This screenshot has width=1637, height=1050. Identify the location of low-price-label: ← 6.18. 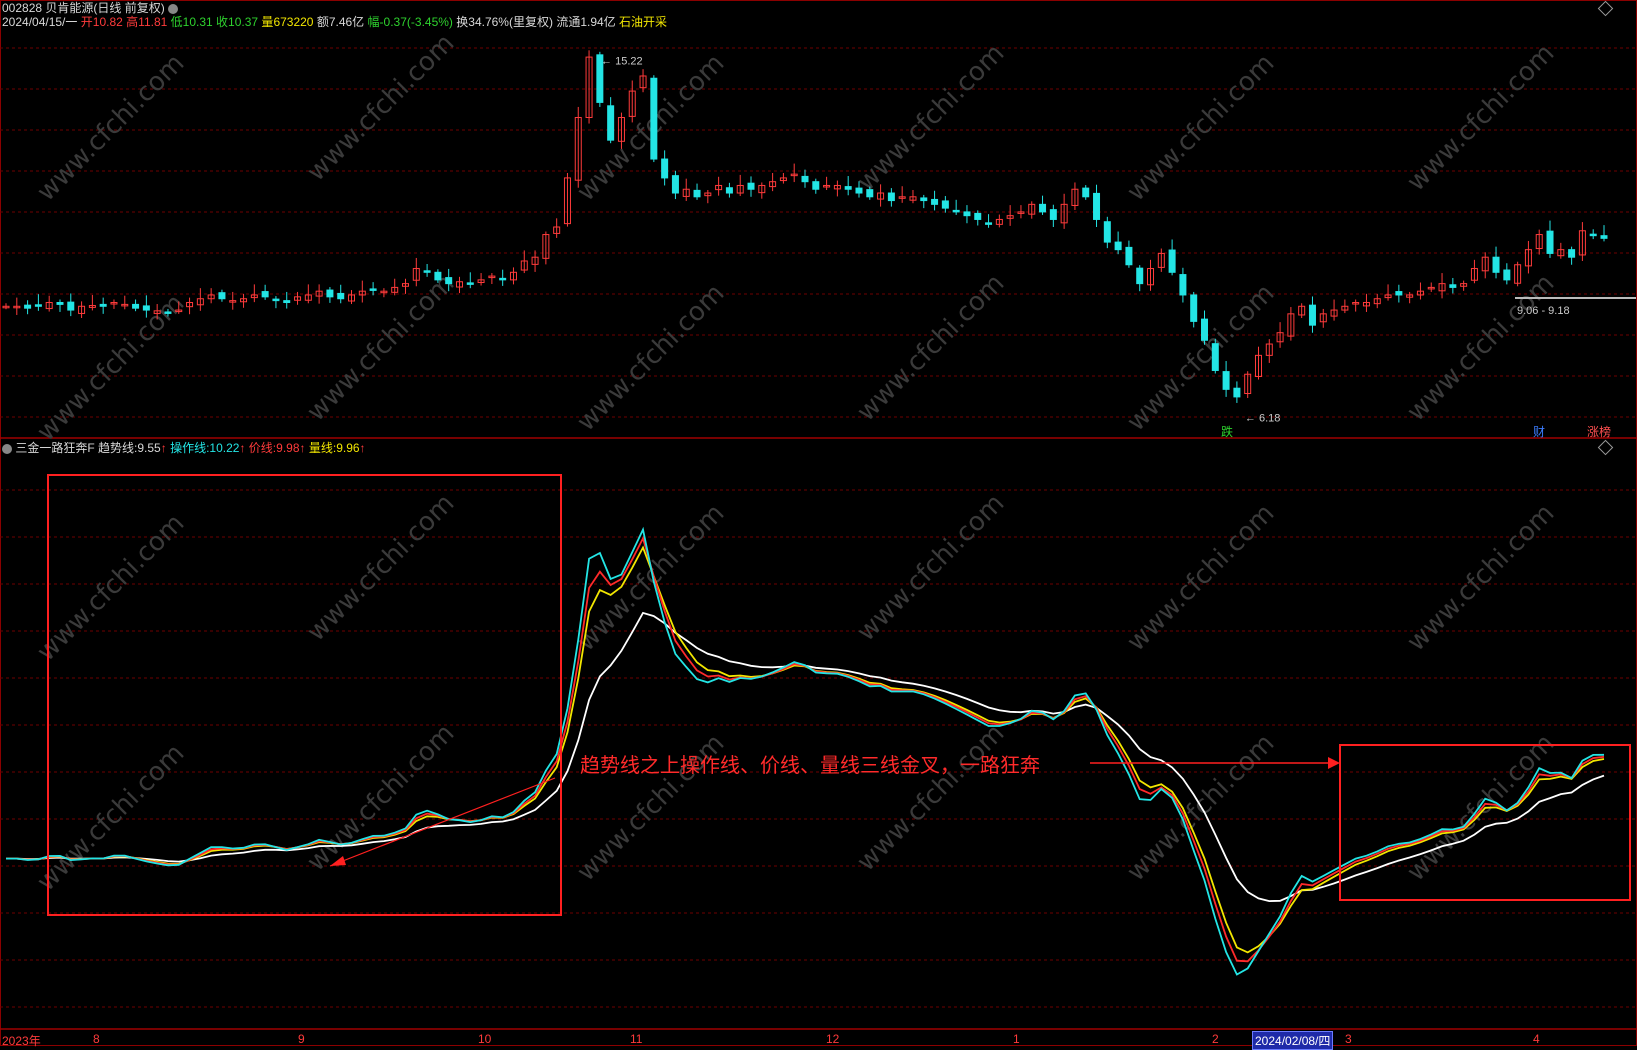
(1262, 419).